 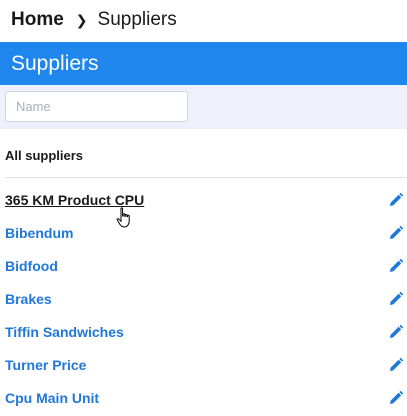 What do you see at coordinates (64, 332) in the screenshot?
I see `supplier-link: Tiffin Sandwiches` at bounding box center [64, 332].